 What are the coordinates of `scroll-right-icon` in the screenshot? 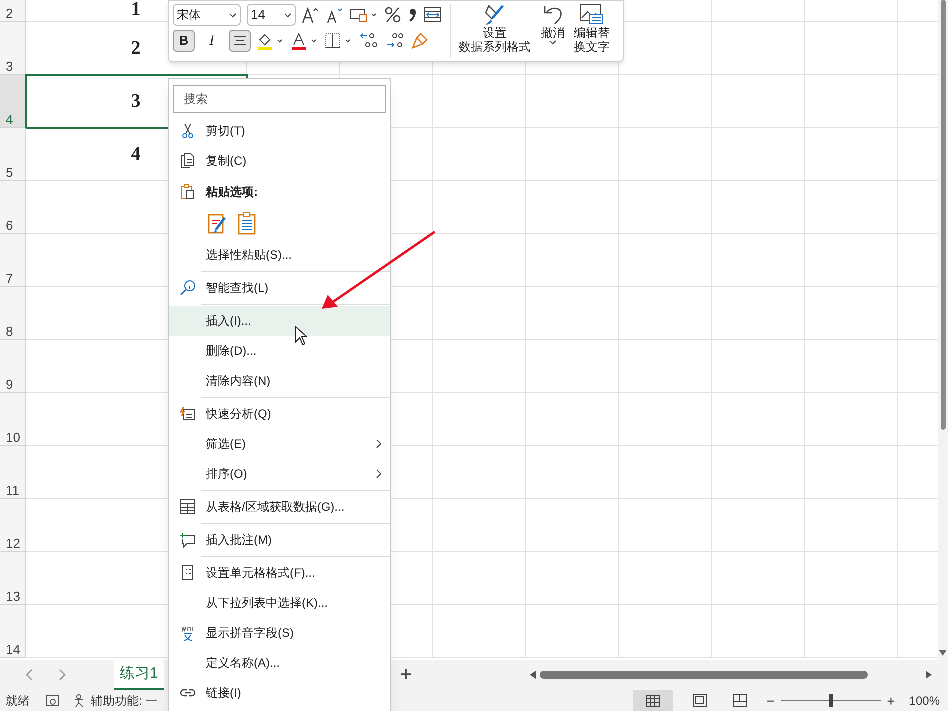 It's located at (62, 675).